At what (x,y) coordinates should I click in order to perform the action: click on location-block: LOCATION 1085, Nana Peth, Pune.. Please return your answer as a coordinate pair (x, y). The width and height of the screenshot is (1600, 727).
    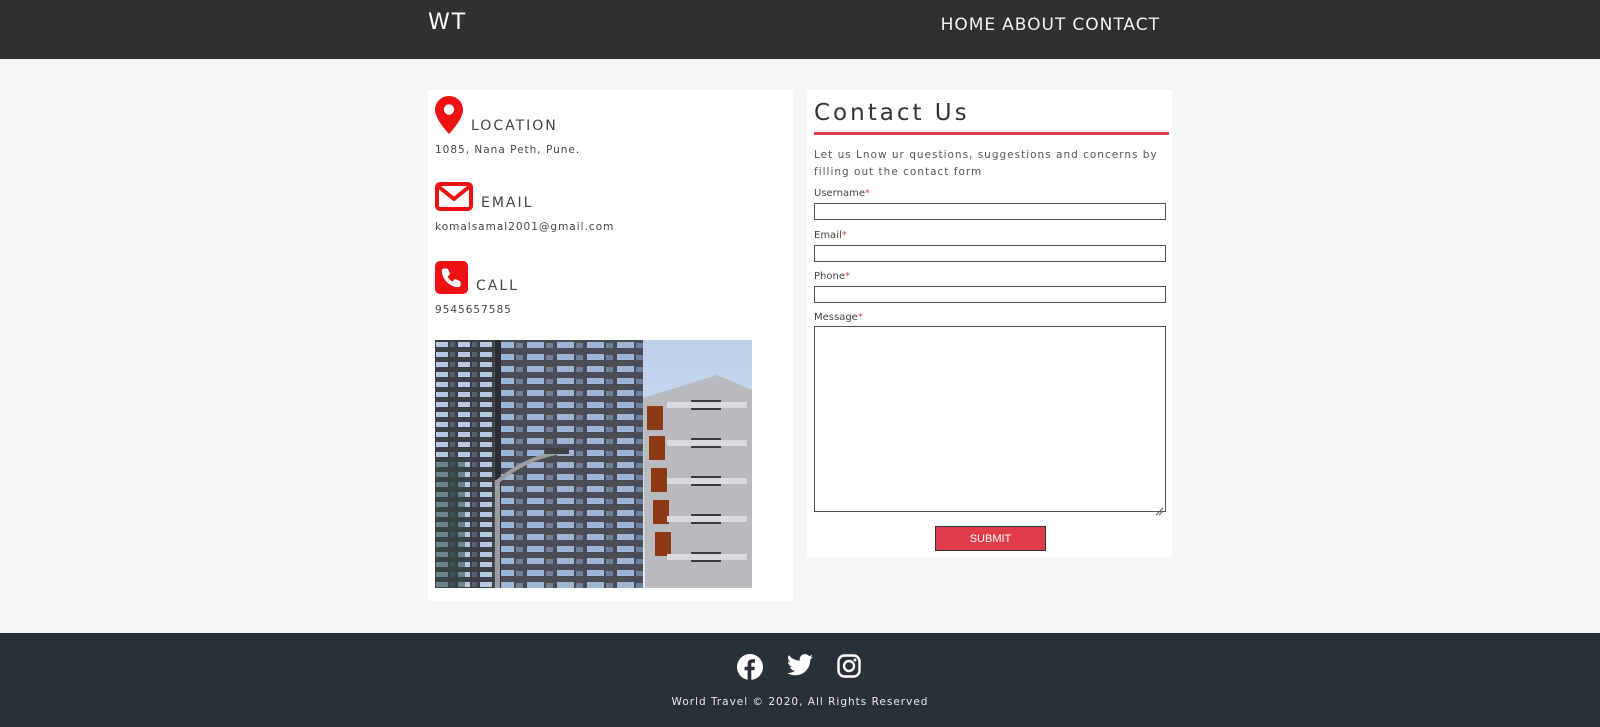
    Looking at the image, I should click on (507, 126).